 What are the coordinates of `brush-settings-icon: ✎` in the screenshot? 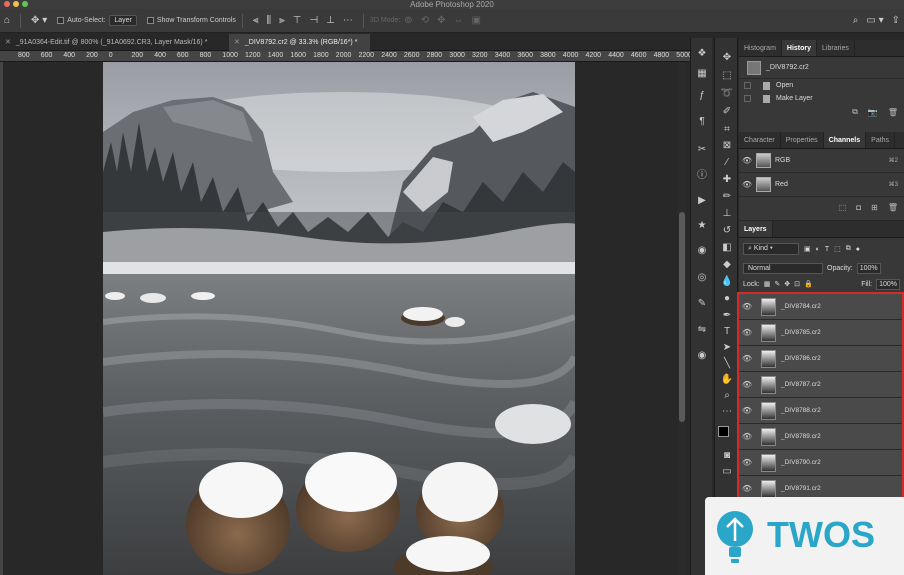 It's located at (702, 304).